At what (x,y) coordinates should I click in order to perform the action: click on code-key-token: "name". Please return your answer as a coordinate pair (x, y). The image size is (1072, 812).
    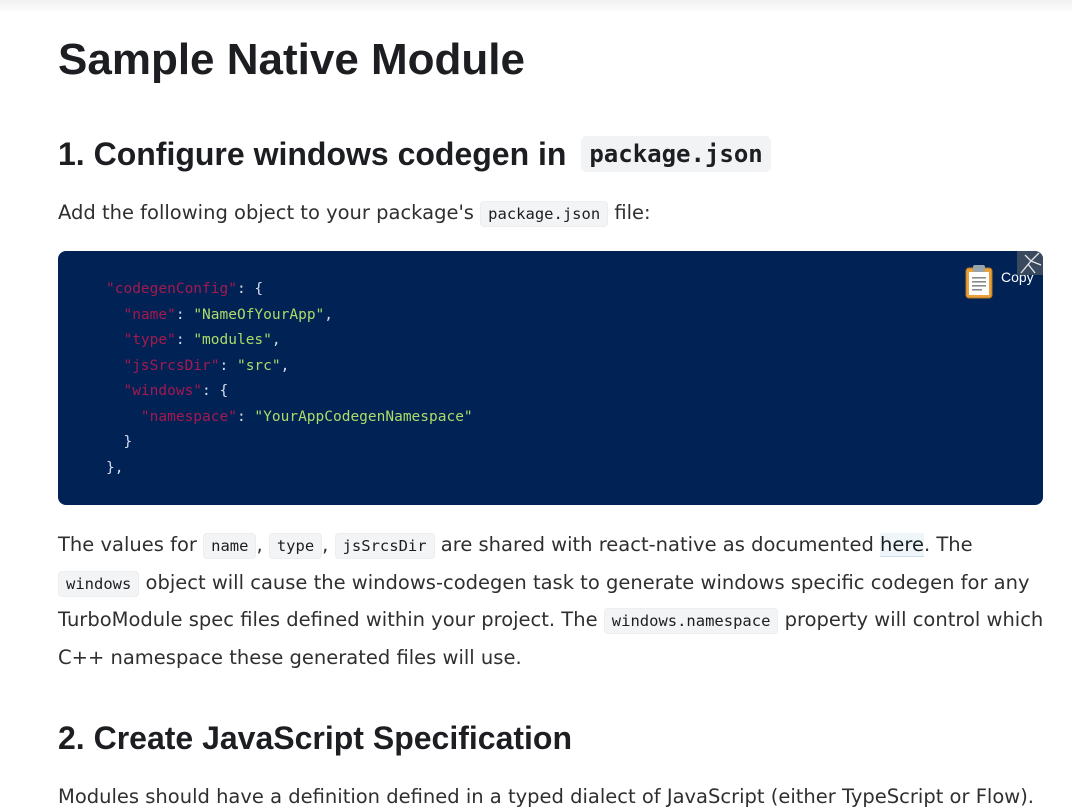
    Looking at the image, I should click on (149, 314).